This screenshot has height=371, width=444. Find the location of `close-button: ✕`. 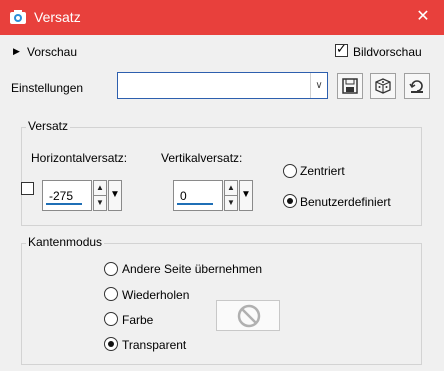

close-button: ✕ is located at coordinates (423, 17).